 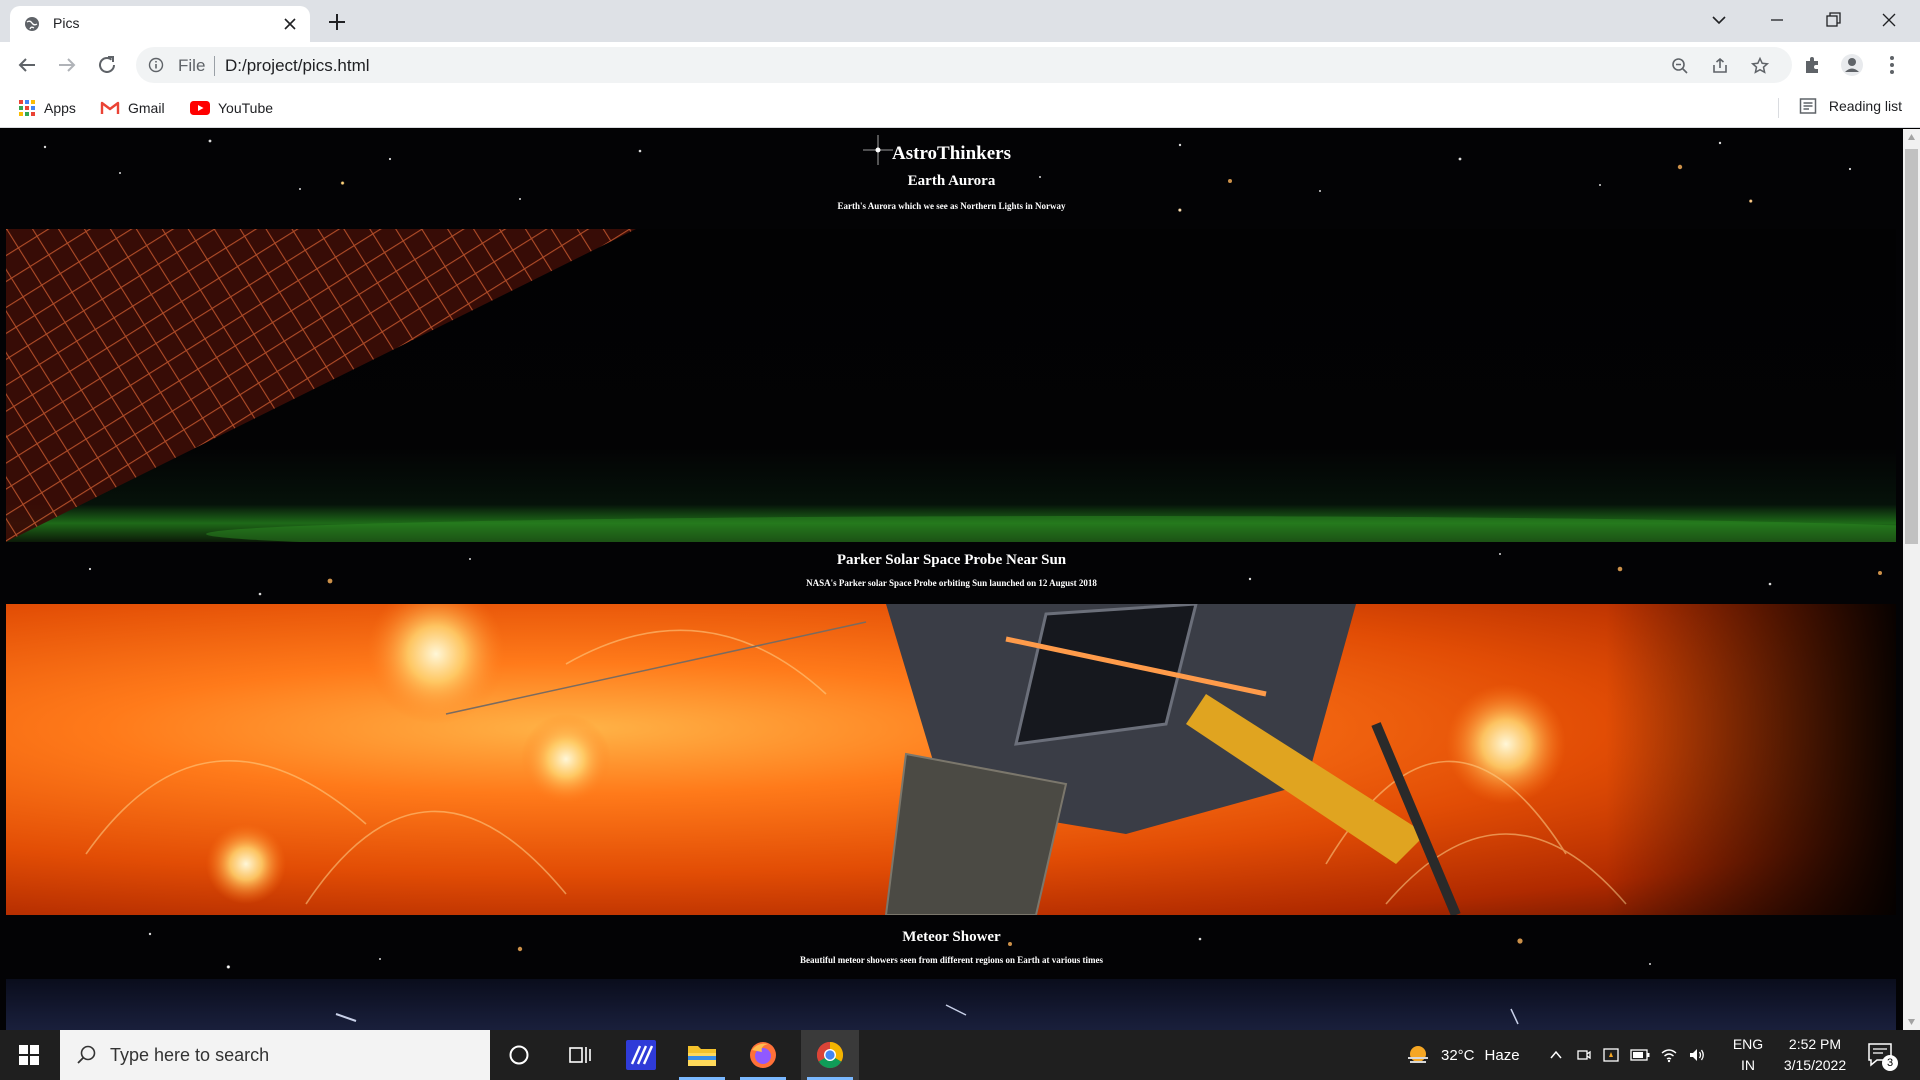 I want to click on task-view-button, so click(x=580, y=1055).